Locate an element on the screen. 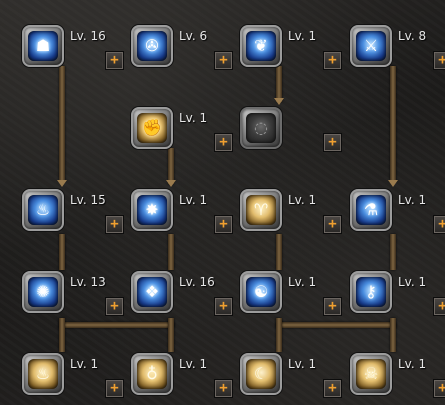  sword-icon: ⚔ is located at coordinates (371, 46).